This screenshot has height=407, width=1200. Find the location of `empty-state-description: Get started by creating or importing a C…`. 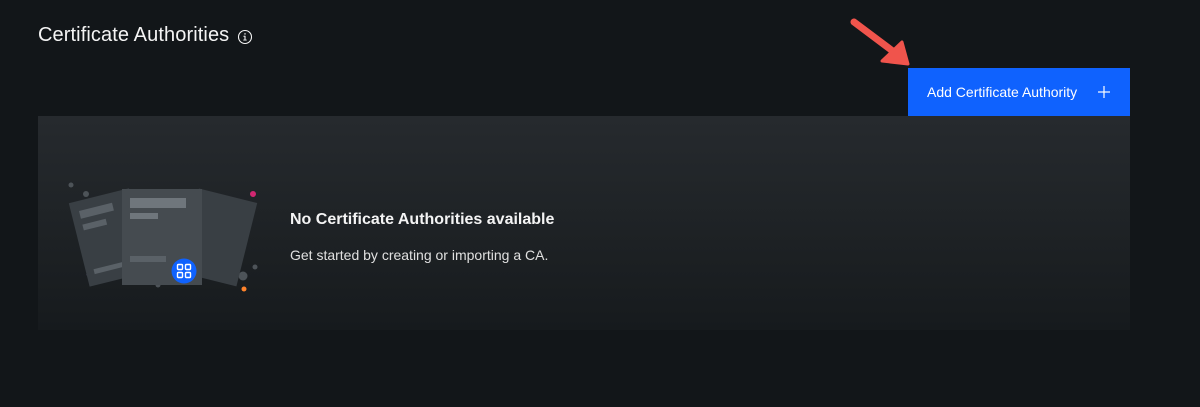

empty-state-description: Get started by creating or importing a C… is located at coordinates (419, 255).